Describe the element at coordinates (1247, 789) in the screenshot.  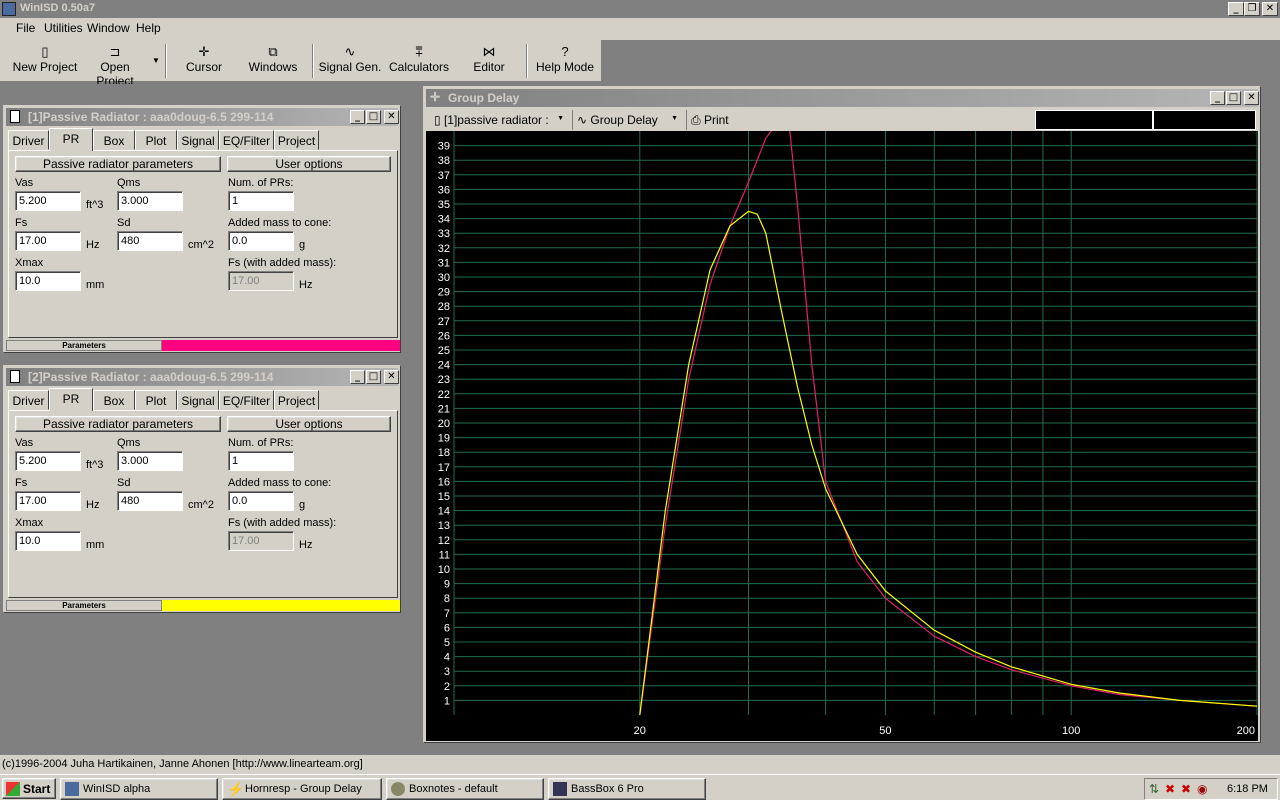
I see `clock: 6:18 PM` at that location.